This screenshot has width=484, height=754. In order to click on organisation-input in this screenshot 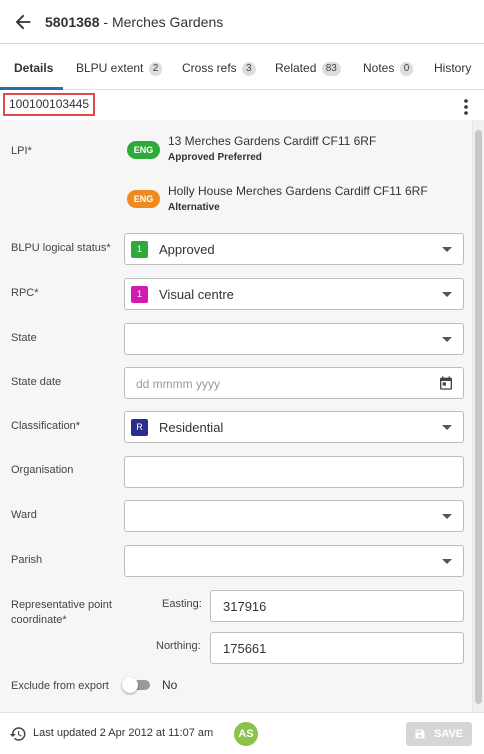, I will do `click(294, 472)`.